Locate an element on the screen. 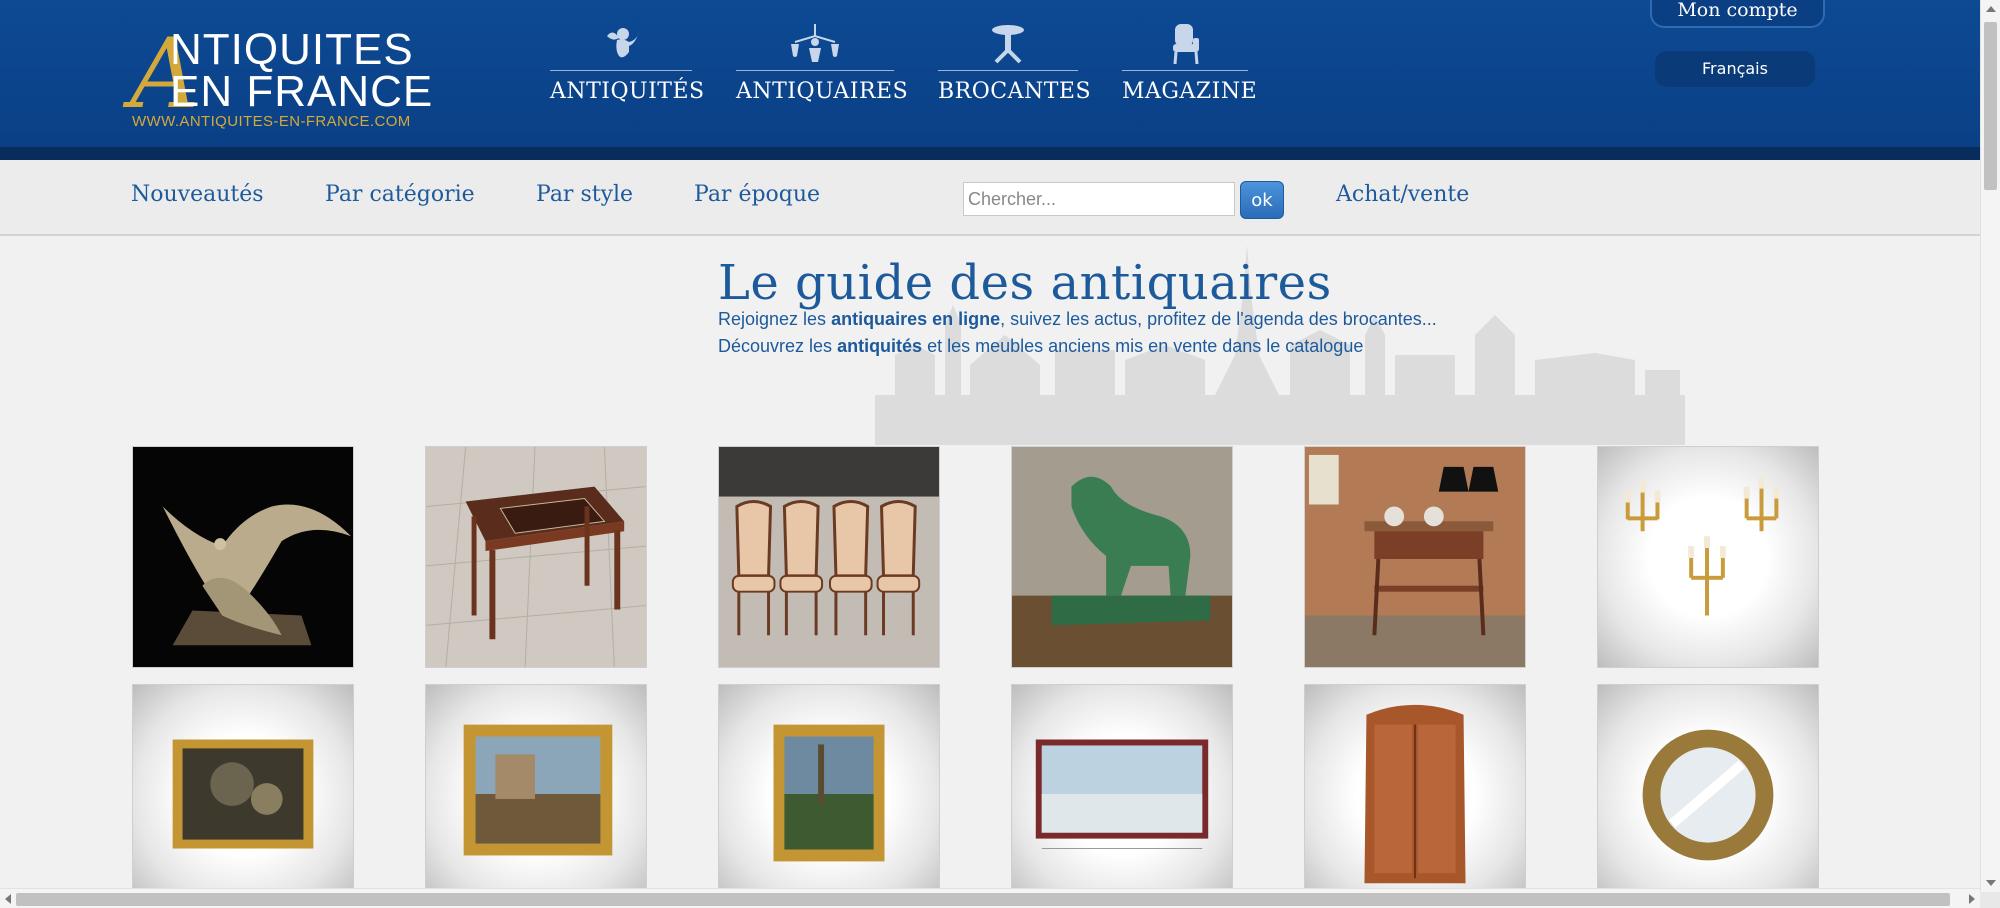  language-selector: Français is located at coordinates (1735, 69).